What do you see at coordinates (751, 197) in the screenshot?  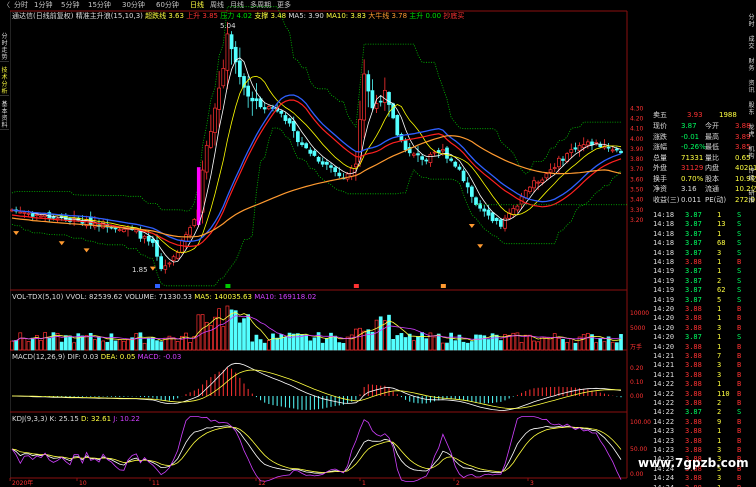 I see `right-tab-8: 研报` at bounding box center [751, 197].